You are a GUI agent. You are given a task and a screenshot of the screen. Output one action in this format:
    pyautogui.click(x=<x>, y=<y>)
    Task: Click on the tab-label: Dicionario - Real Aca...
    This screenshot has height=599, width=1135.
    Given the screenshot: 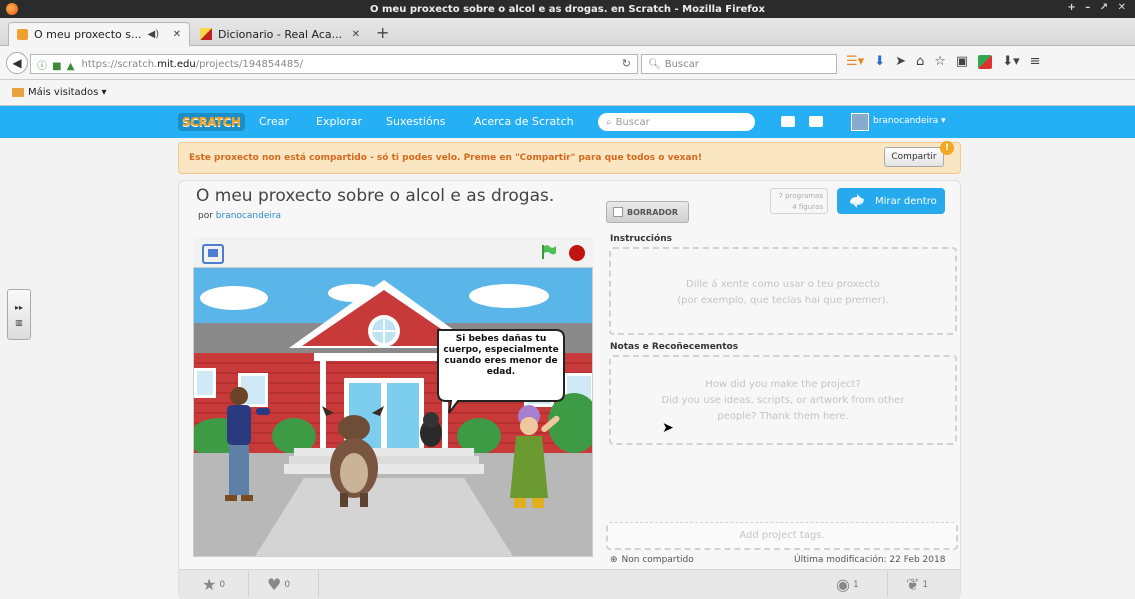 What is the action you would take?
    pyautogui.click(x=280, y=34)
    